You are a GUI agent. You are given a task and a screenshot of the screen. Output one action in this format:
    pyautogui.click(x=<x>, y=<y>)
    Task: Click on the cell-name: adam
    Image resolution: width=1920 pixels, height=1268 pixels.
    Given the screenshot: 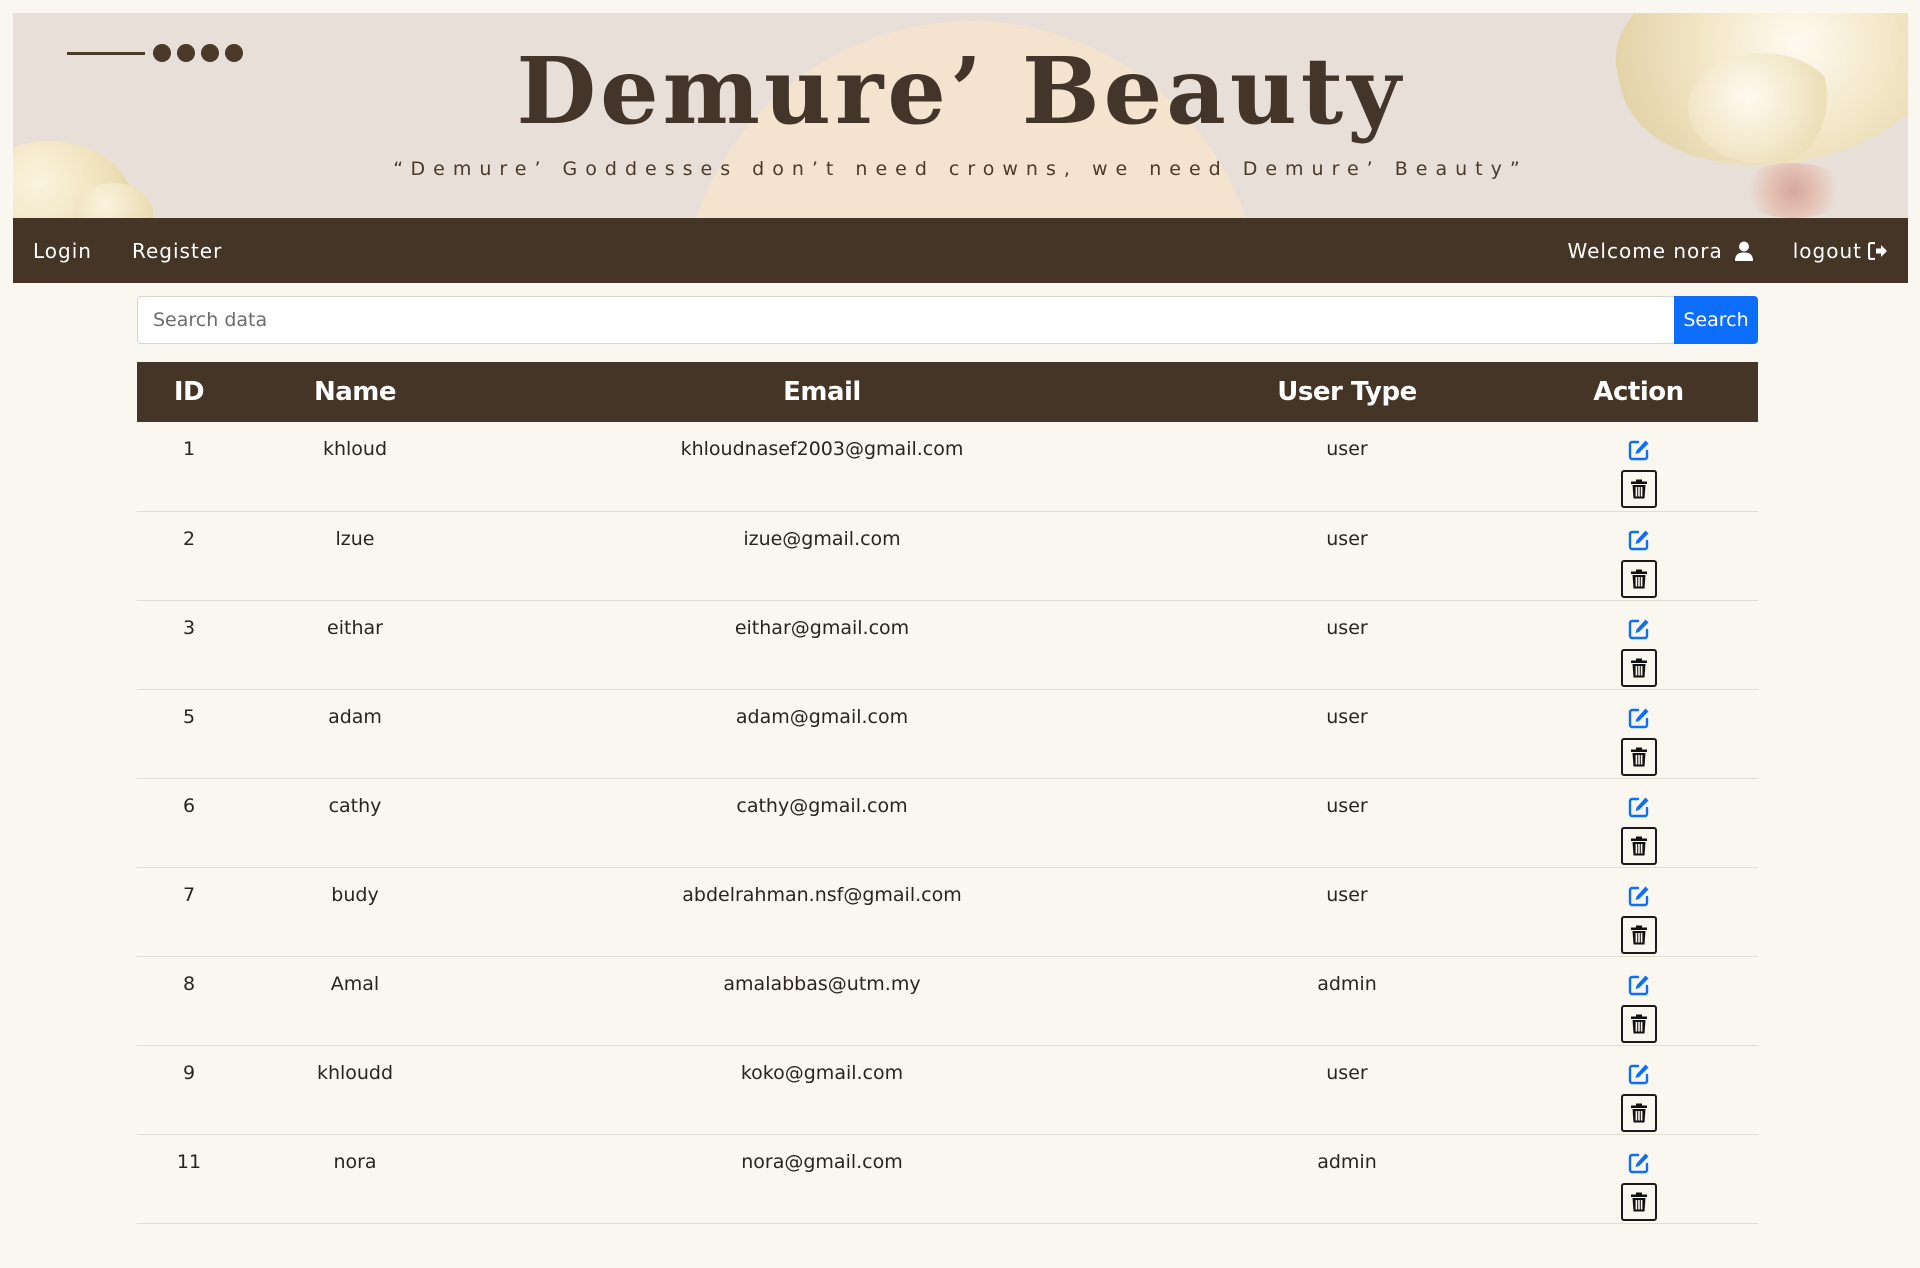 What is the action you would take?
    pyautogui.click(x=355, y=716)
    